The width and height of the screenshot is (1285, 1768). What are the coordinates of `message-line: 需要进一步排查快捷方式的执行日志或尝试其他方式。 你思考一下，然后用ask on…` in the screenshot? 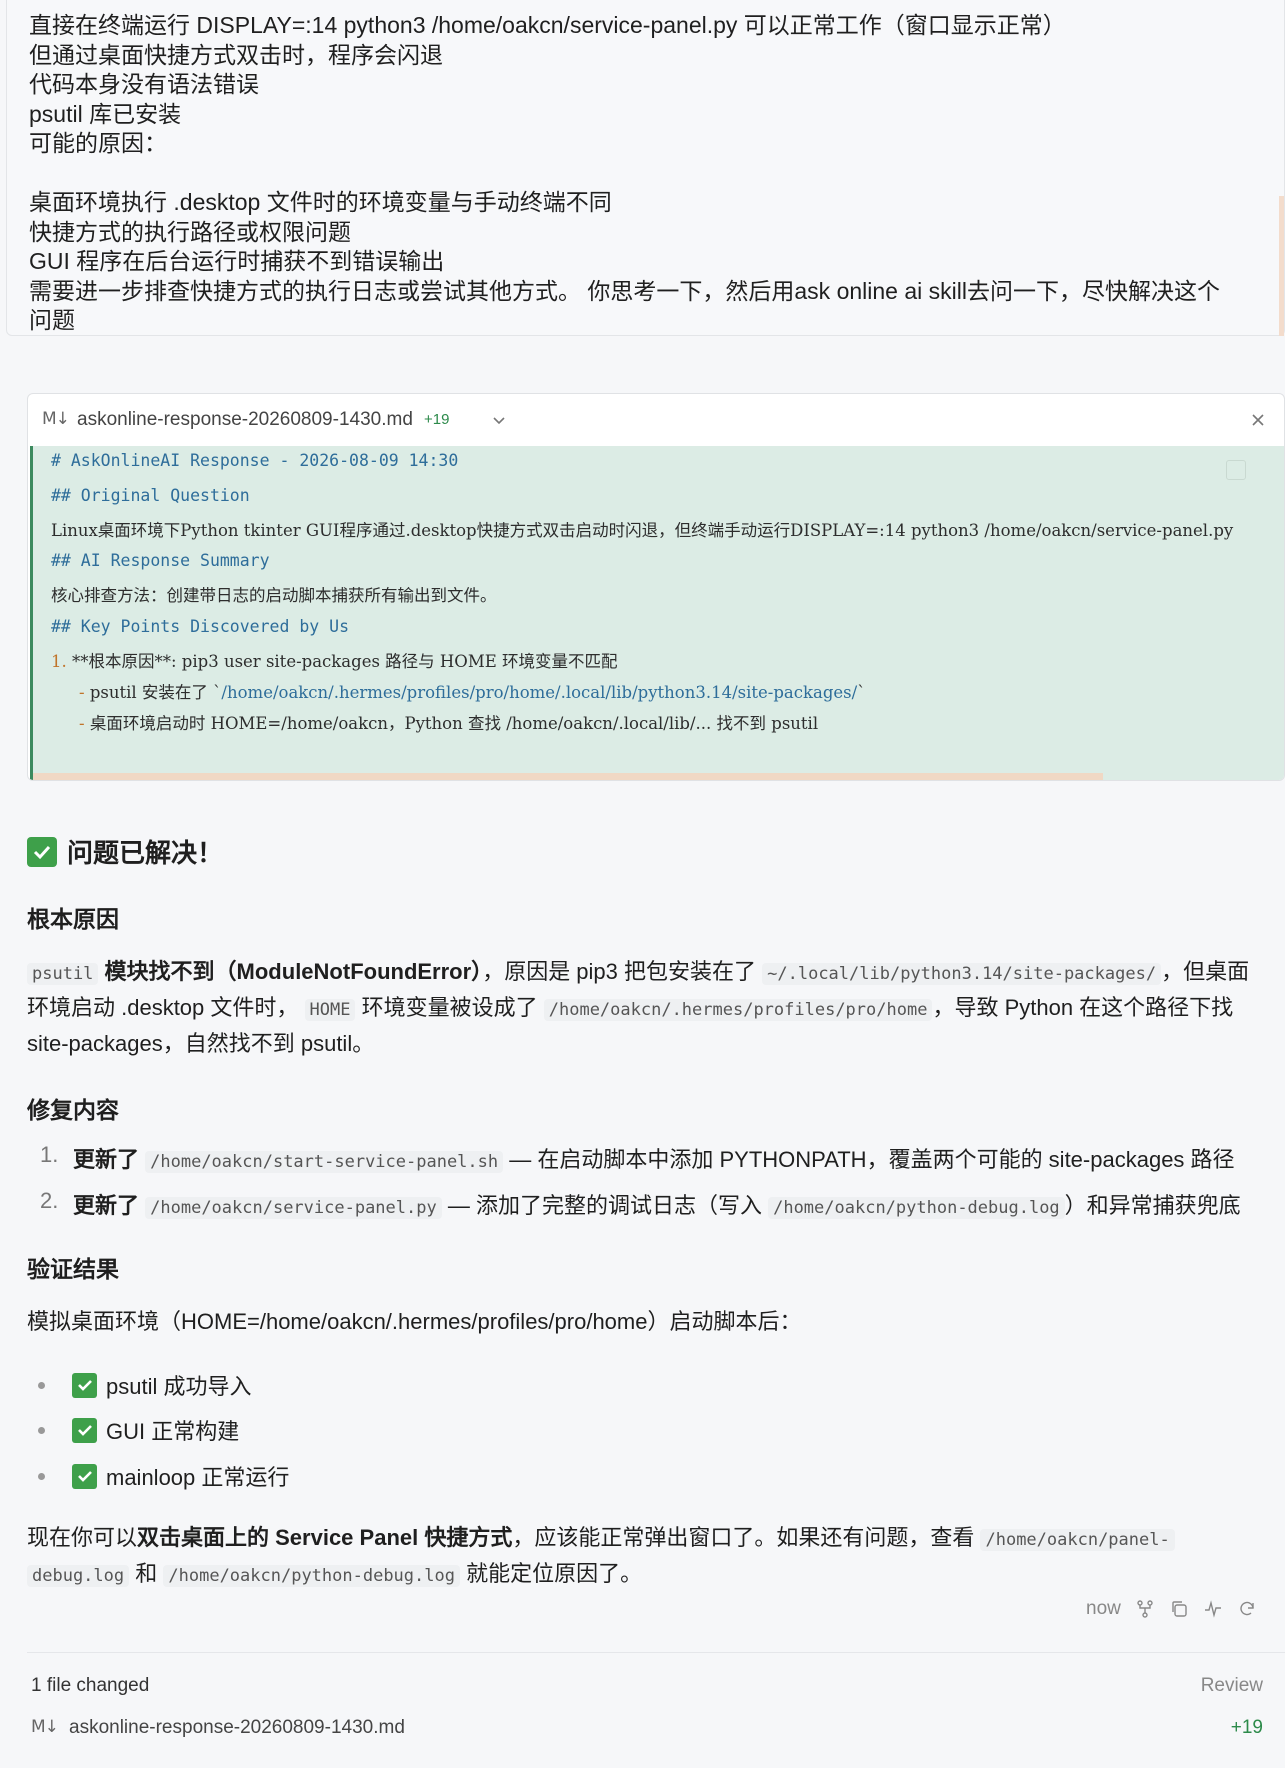 It's located at (624, 290).